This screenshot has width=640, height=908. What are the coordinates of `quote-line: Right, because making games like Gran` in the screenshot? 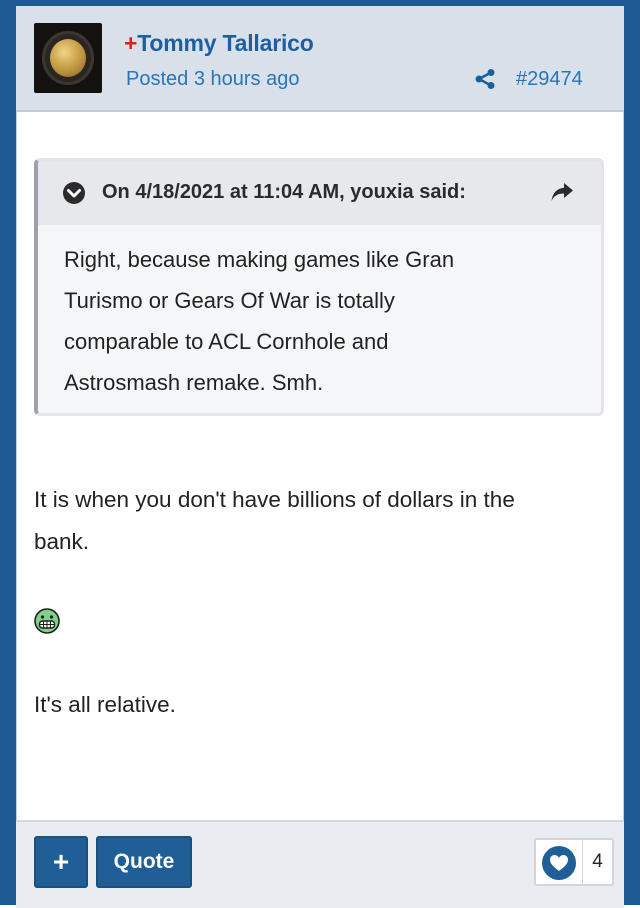 It's located at (259, 259).